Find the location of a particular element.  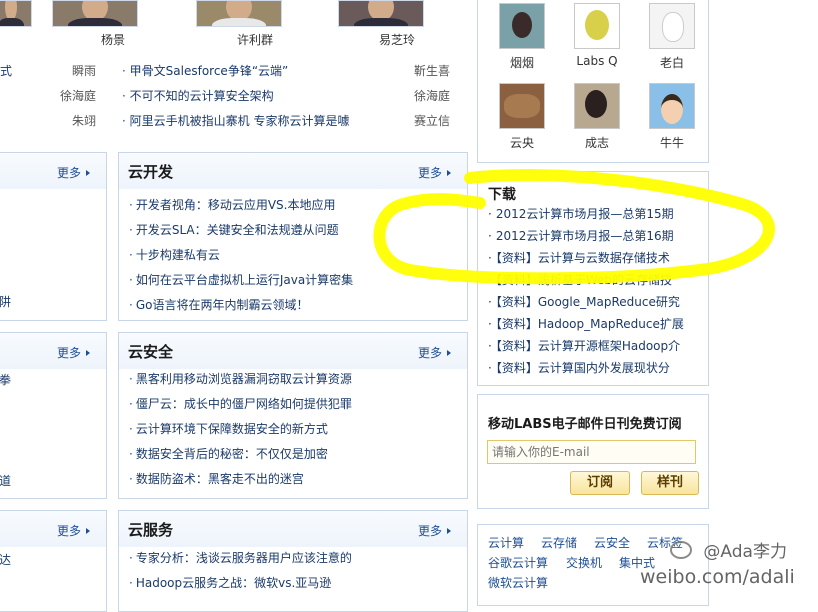

article-link: 数据防盗术：黑客走不出的迷宫 is located at coordinates (220, 479).